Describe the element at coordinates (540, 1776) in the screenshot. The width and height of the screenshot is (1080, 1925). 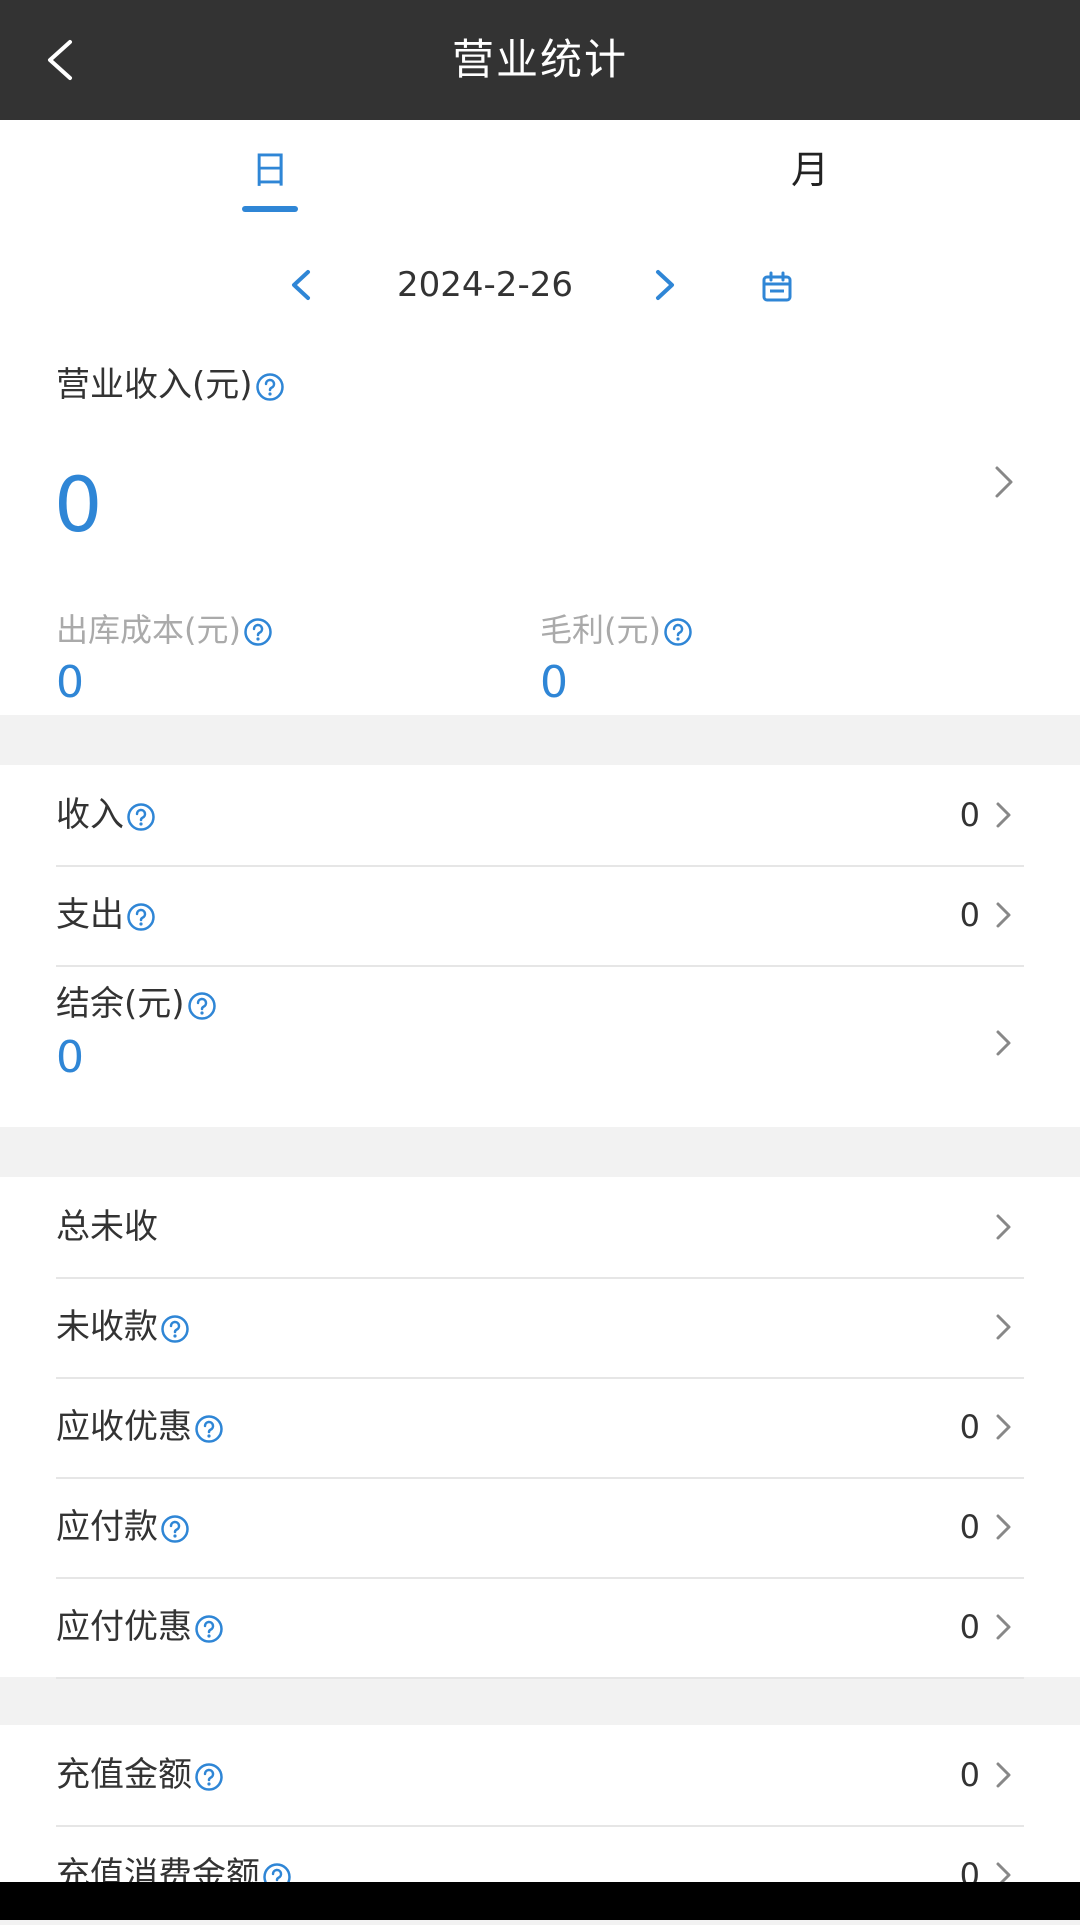
I see `recharge-row: 充值金额 0` at that location.